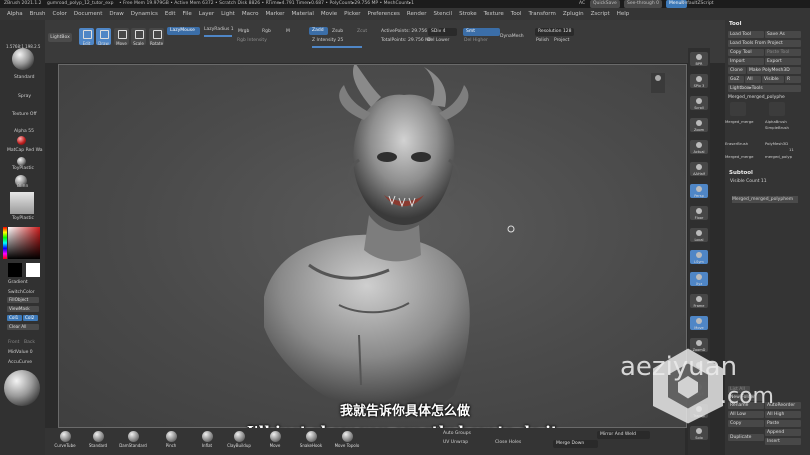 Image resolution: width=810 pixels, height=455 pixels. I want to click on texture-name: Texture Off, so click(24, 114).